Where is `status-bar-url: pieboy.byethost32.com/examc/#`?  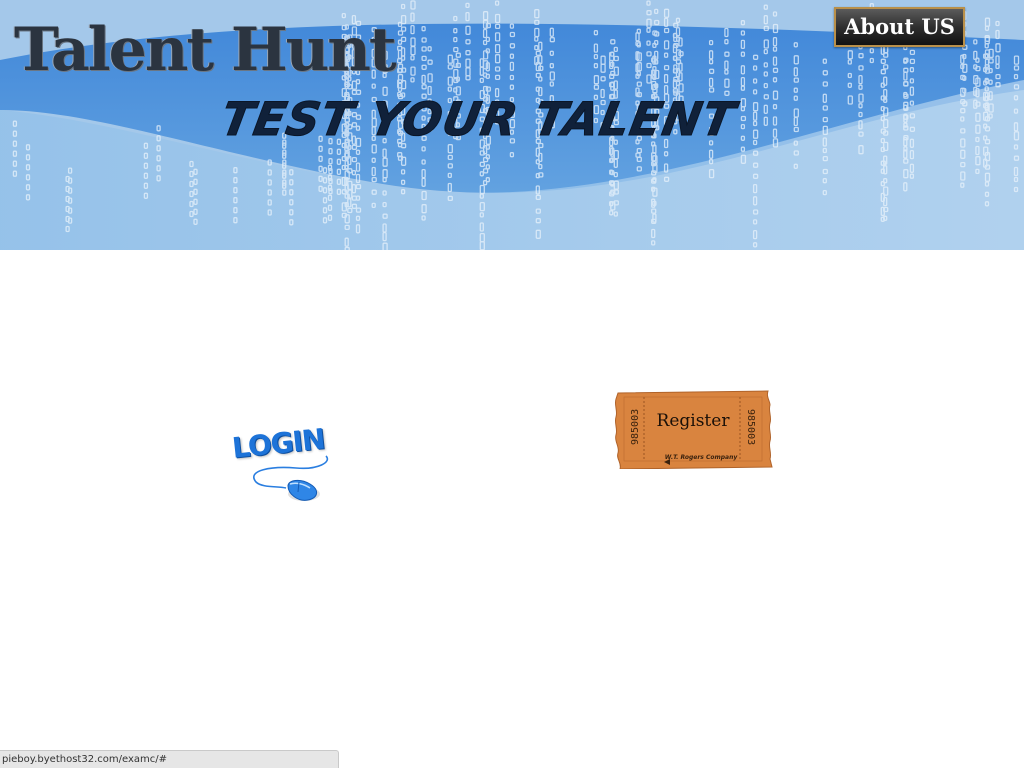
status-bar-url: pieboy.byethost32.com/examc/# is located at coordinates (169, 759).